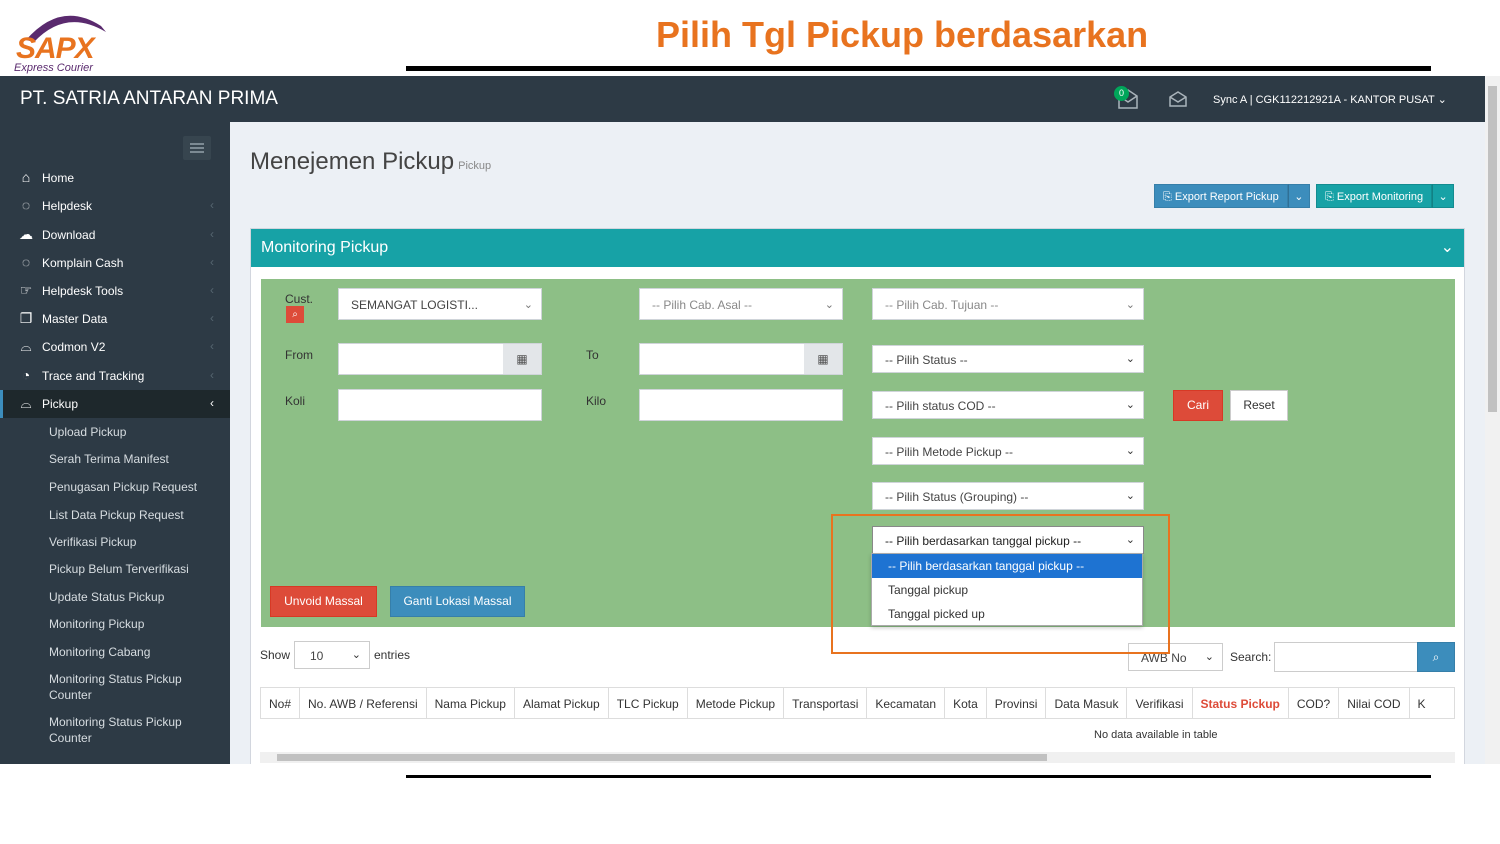 The height and width of the screenshot is (844, 1500). I want to click on column-transportasi: Transportasi, so click(826, 703).